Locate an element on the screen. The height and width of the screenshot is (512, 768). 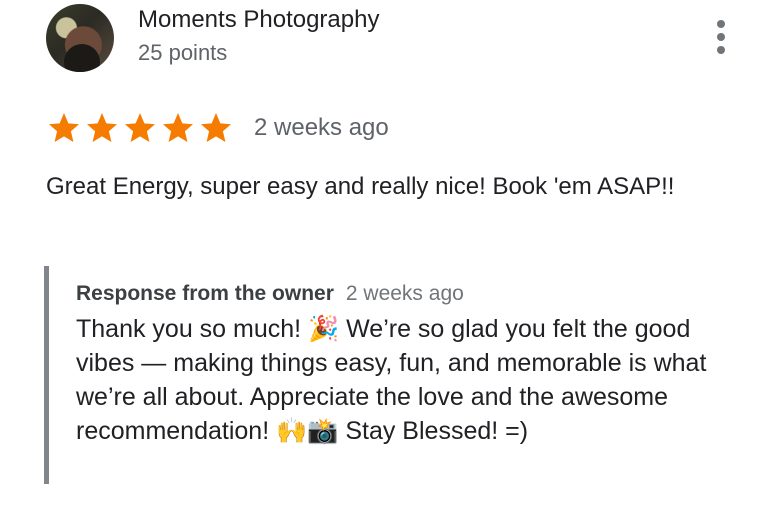
owner-response-time: 2 weeks ago is located at coordinates (404, 293).